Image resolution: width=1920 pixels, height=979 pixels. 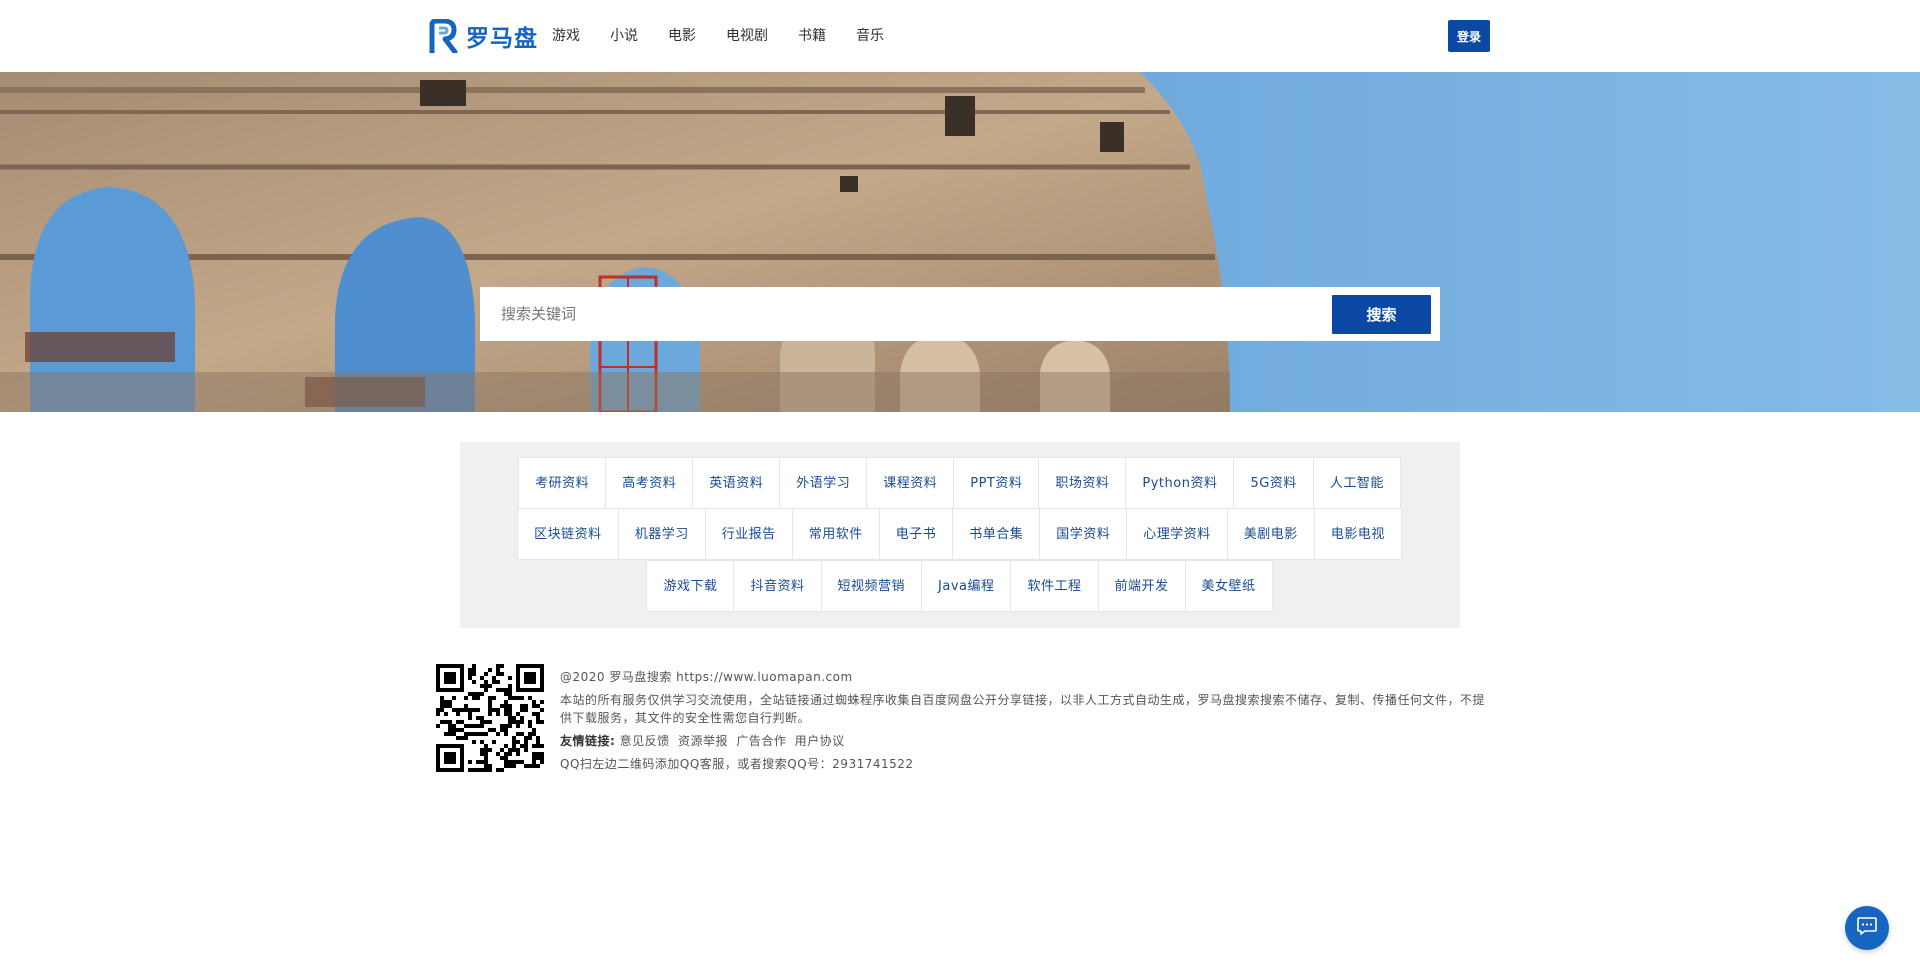 I want to click on tag-item: 常用软件, so click(x=835, y=534).